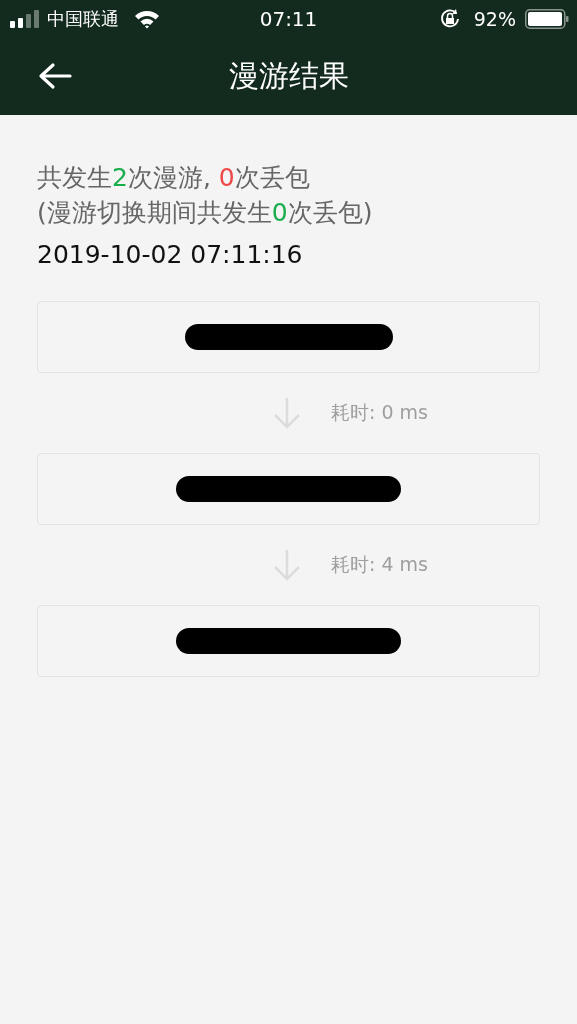 Image resolution: width=577 pixels, height=1024 pixels. I want to click on carrier-name: 中国联通, so click(83, 19).